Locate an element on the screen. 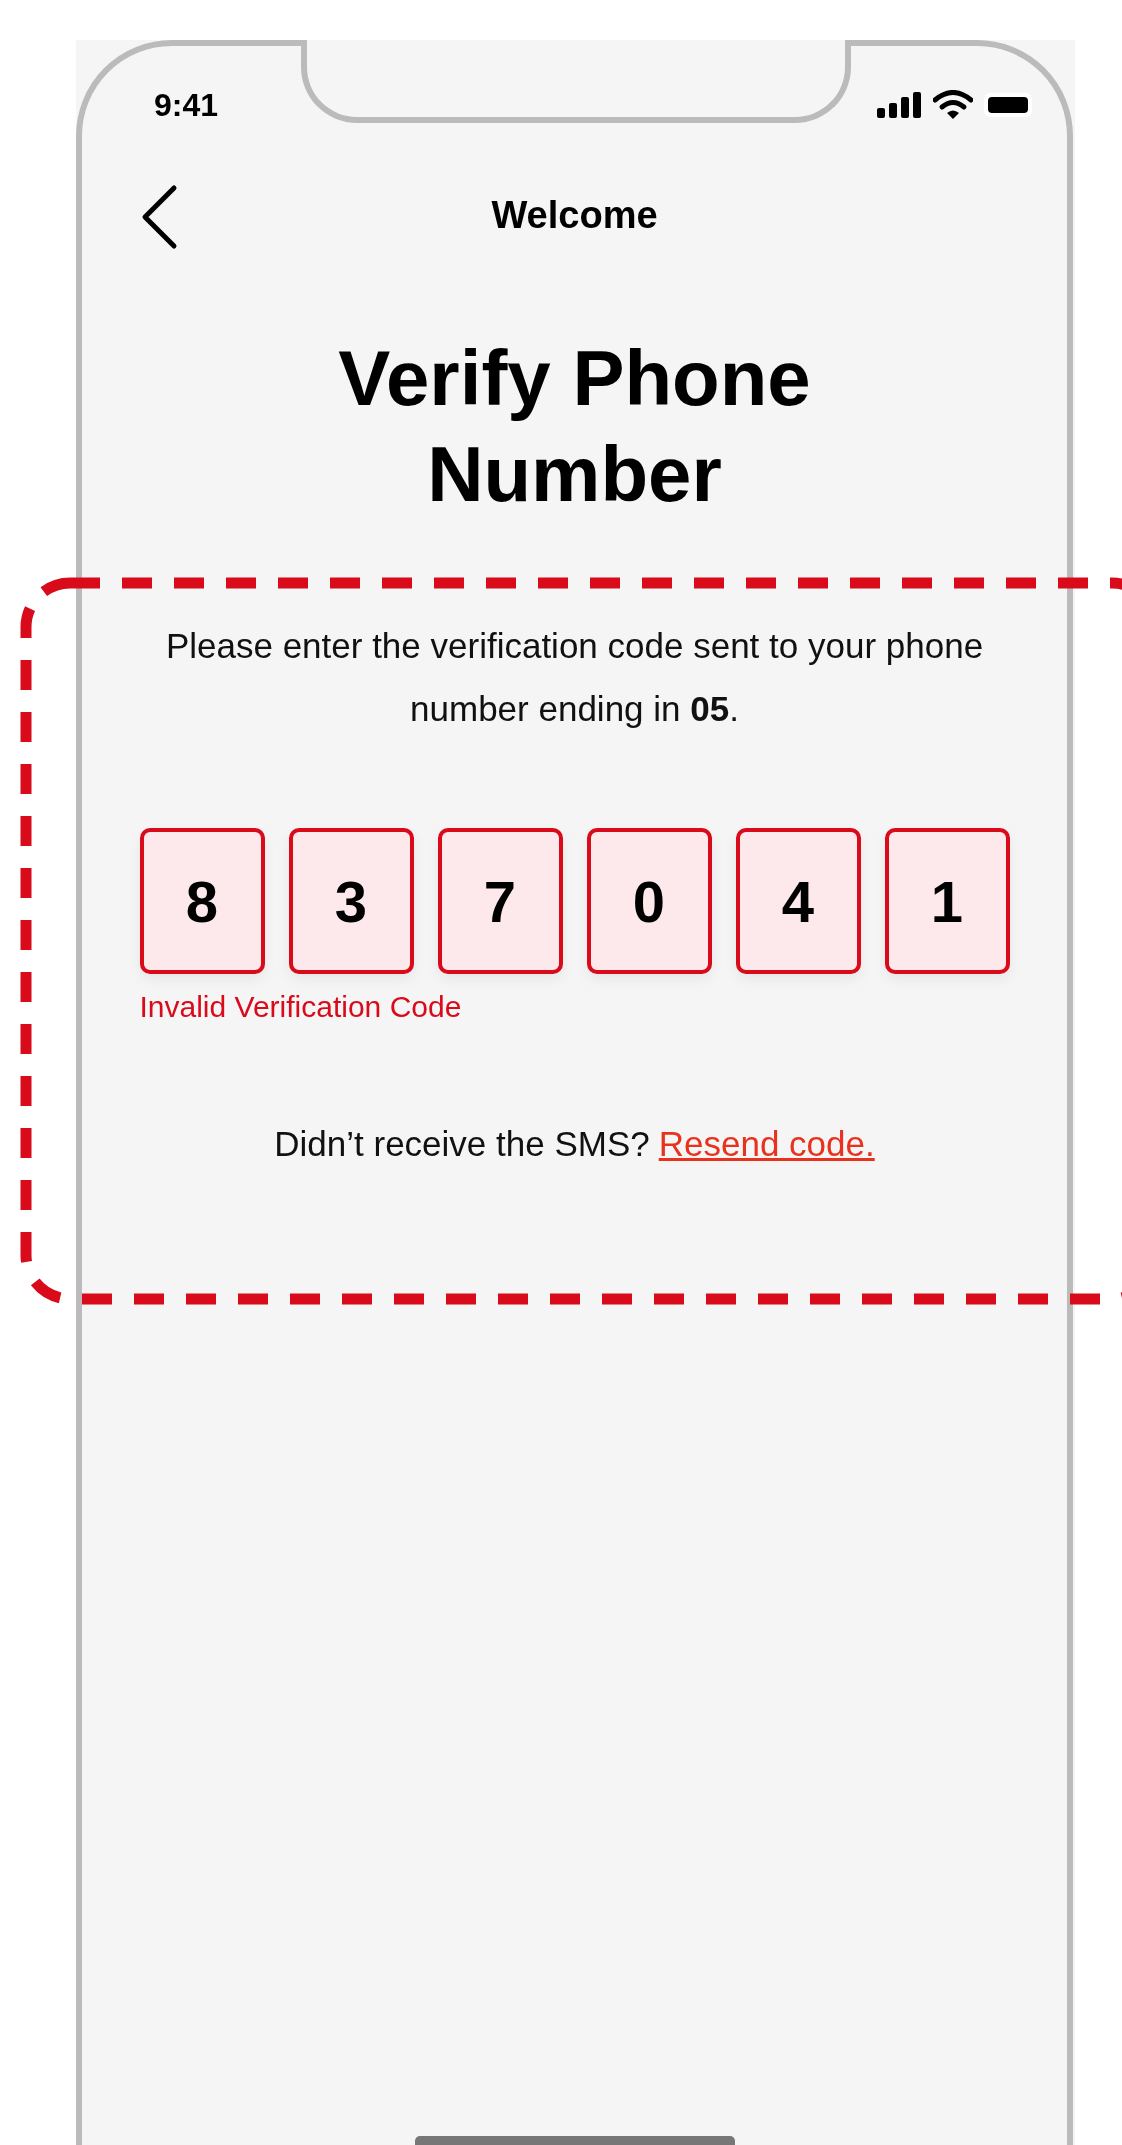 Image resolution: width=1122 pixels, height=2145 pixels. code-digit-field: 8 is located at coordinates (202, 901).